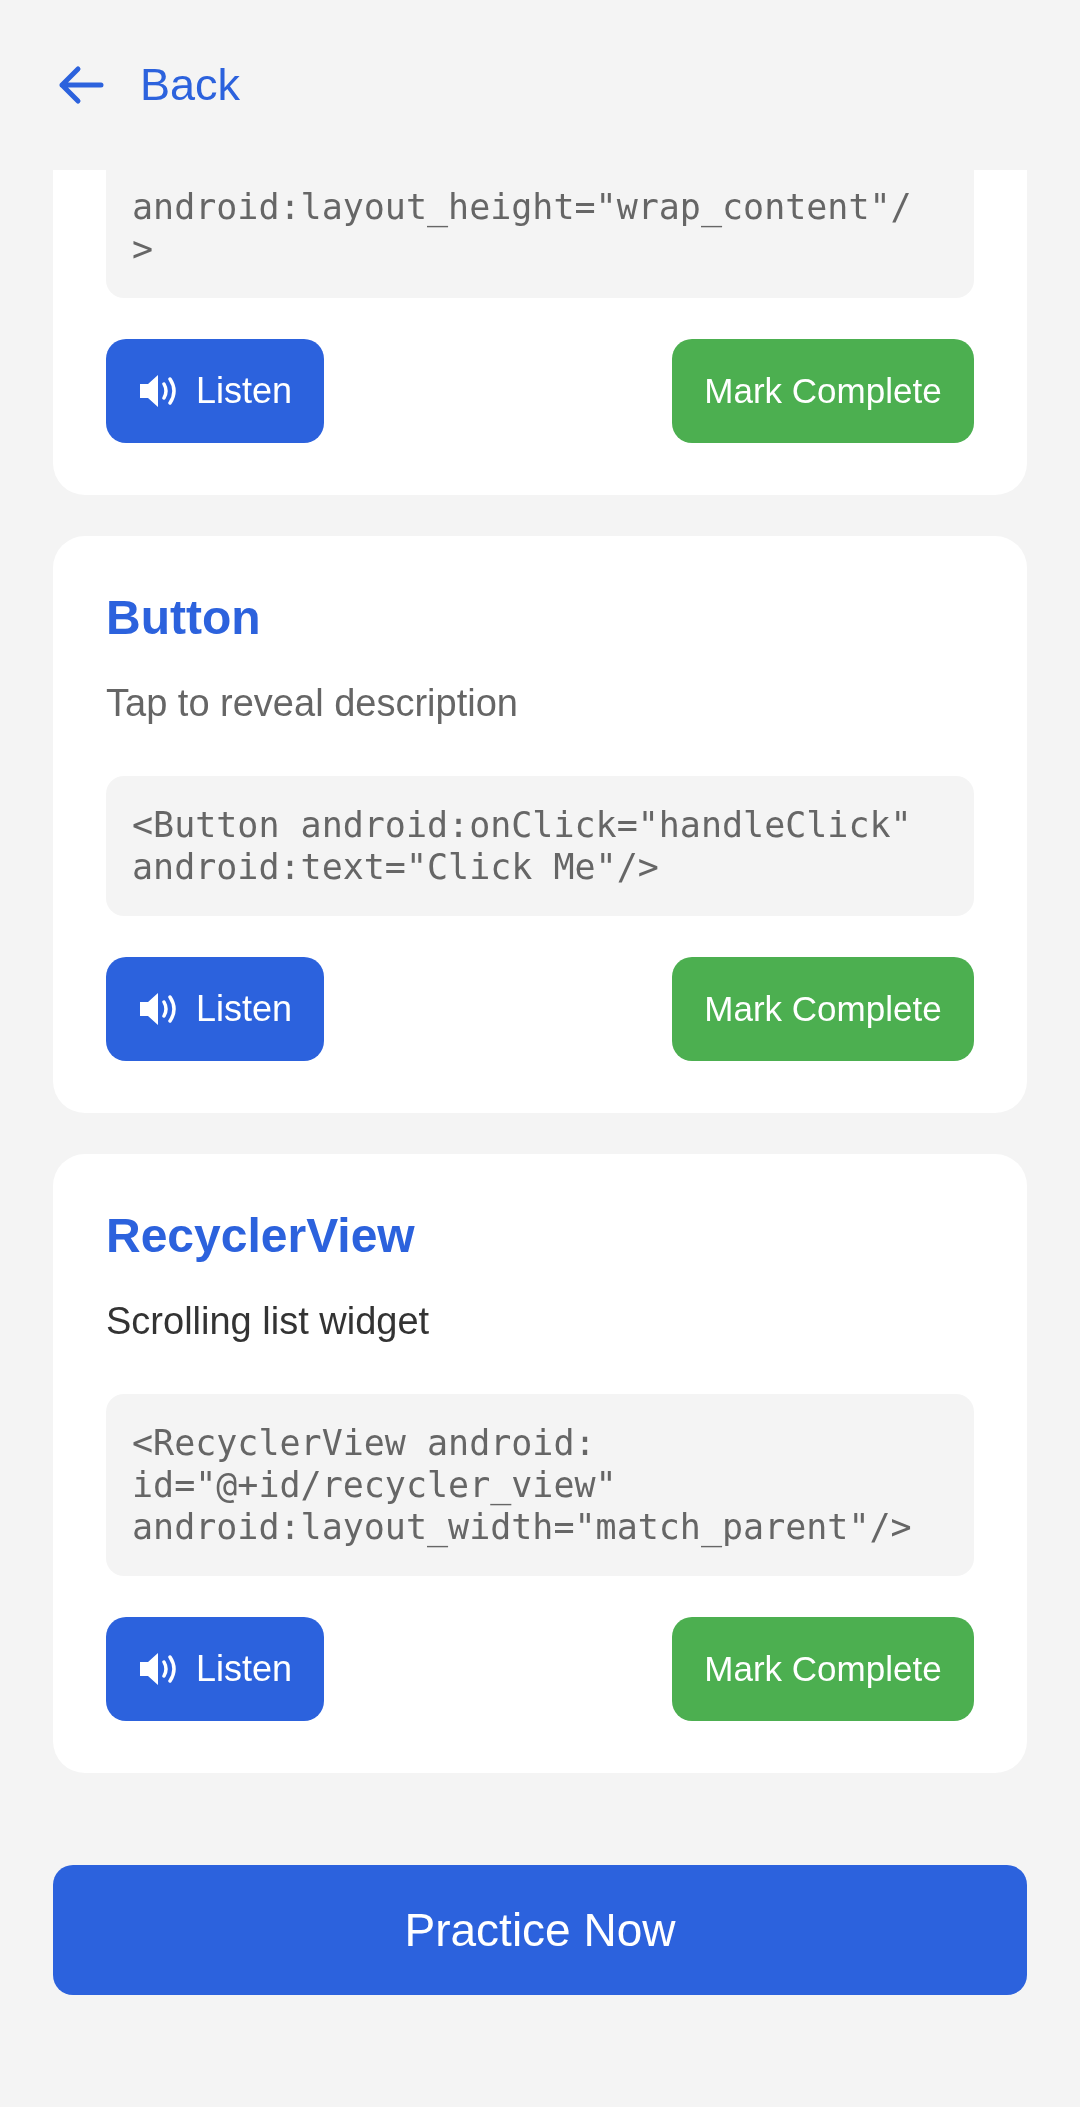 This screenshot has width=1080, height=2107. I want to click on card-title: Button, so click(184, 618).